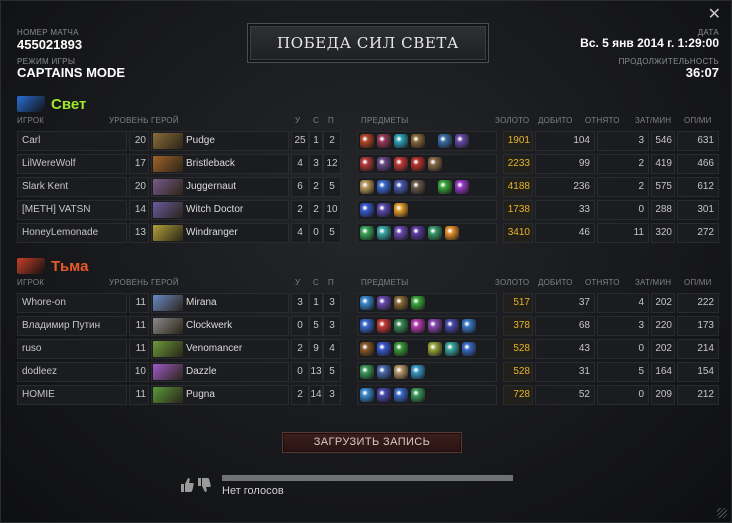 The image size is (732, 523). I want to click on player-row: ruso 11 Venomancer 2 9 4 528 43 0 202 214, so click(368, 349).